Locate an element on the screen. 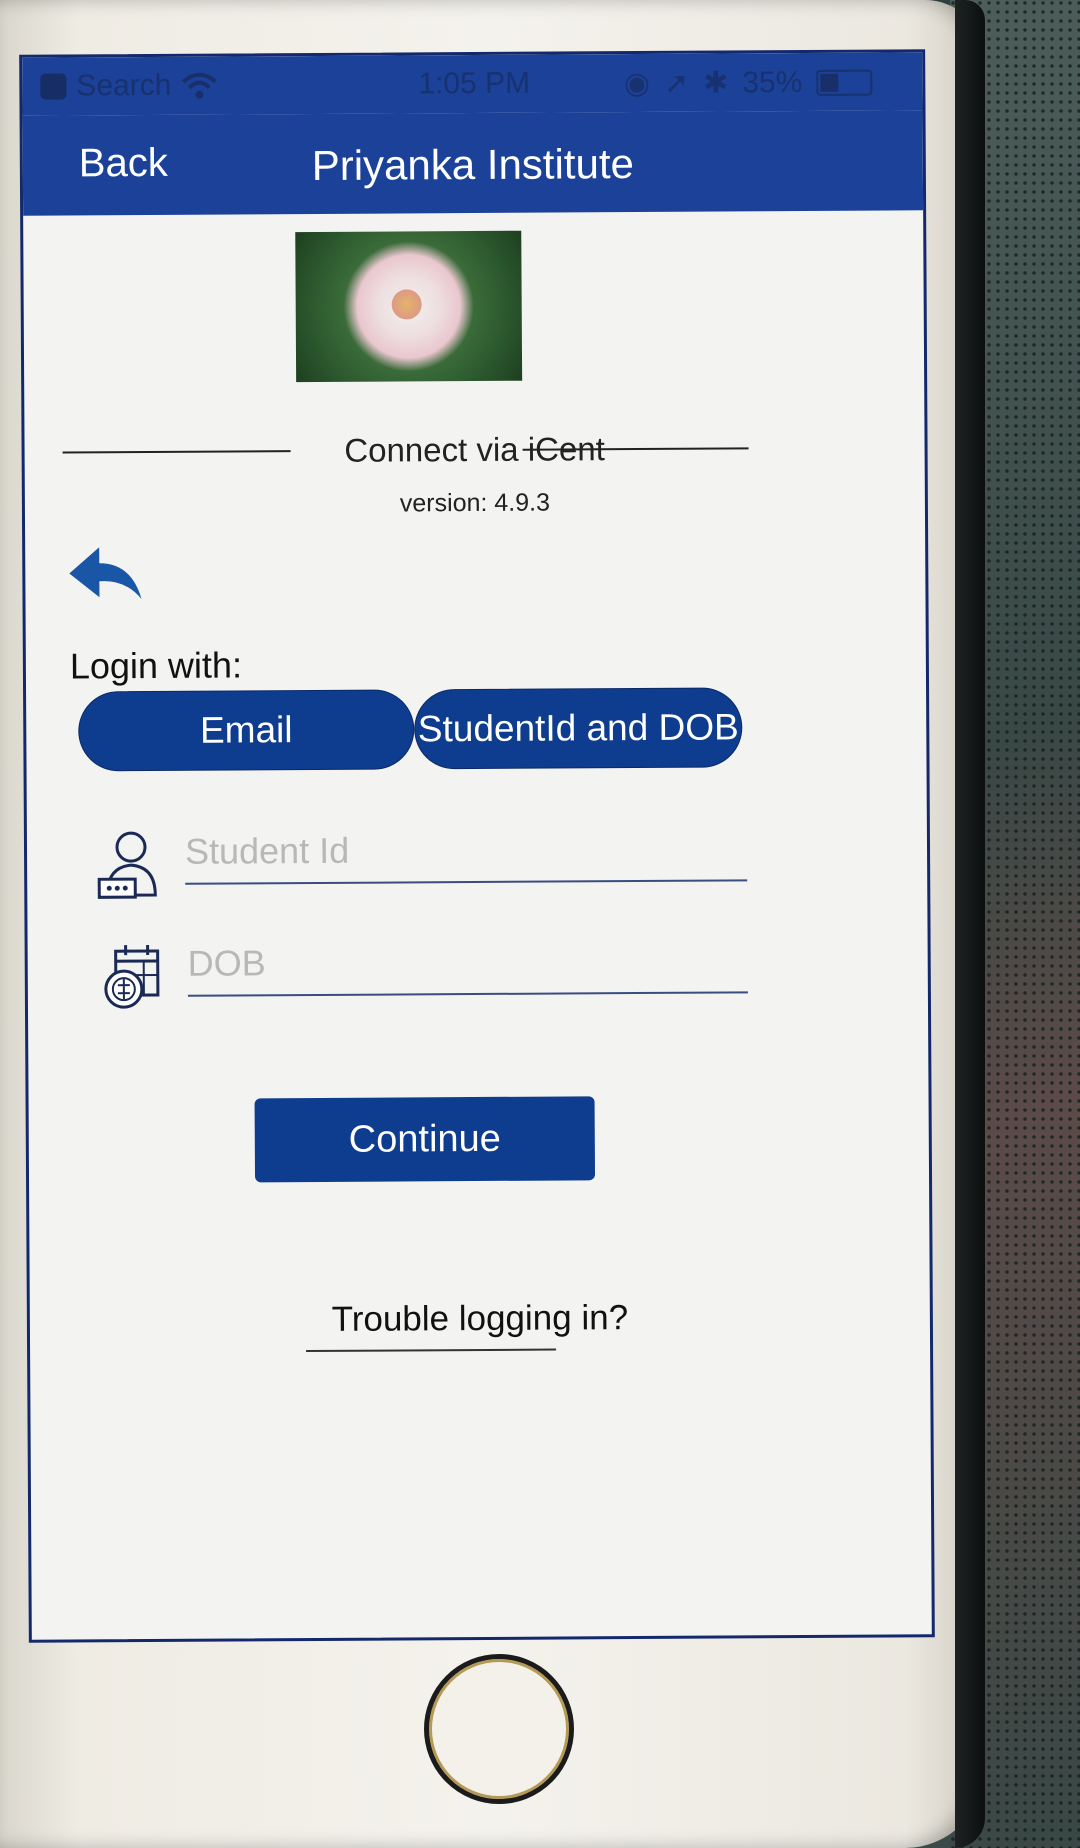 Image resolution: width=1080 pixels, height=1848 pixels. trouble-link-underline is located at coordinates (431, 1350).